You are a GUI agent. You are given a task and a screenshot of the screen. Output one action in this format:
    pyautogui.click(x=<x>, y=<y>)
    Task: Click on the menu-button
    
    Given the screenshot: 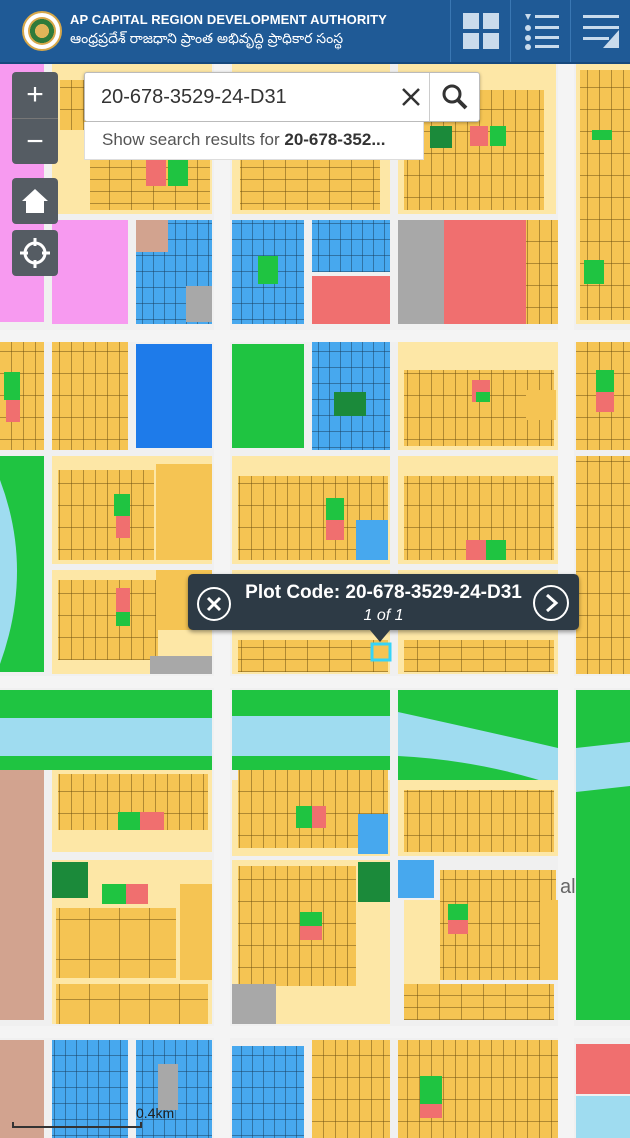 What is the action you would take?
    pyautogui.click(x=600, y=31)
    